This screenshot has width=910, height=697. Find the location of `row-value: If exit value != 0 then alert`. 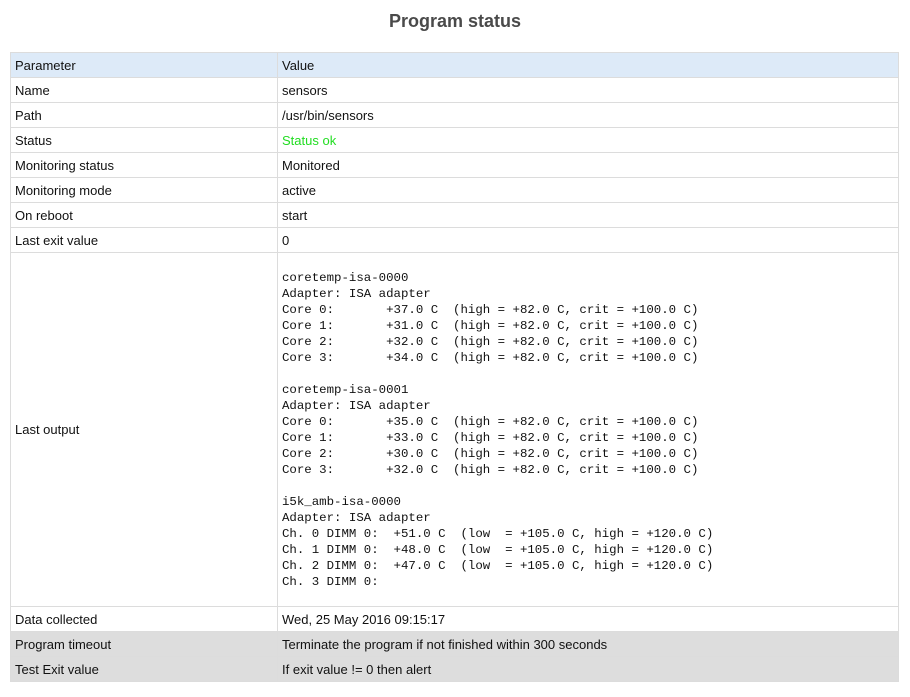

row-value: If exit value != 0 then alert is located at coordinates (588, 669).